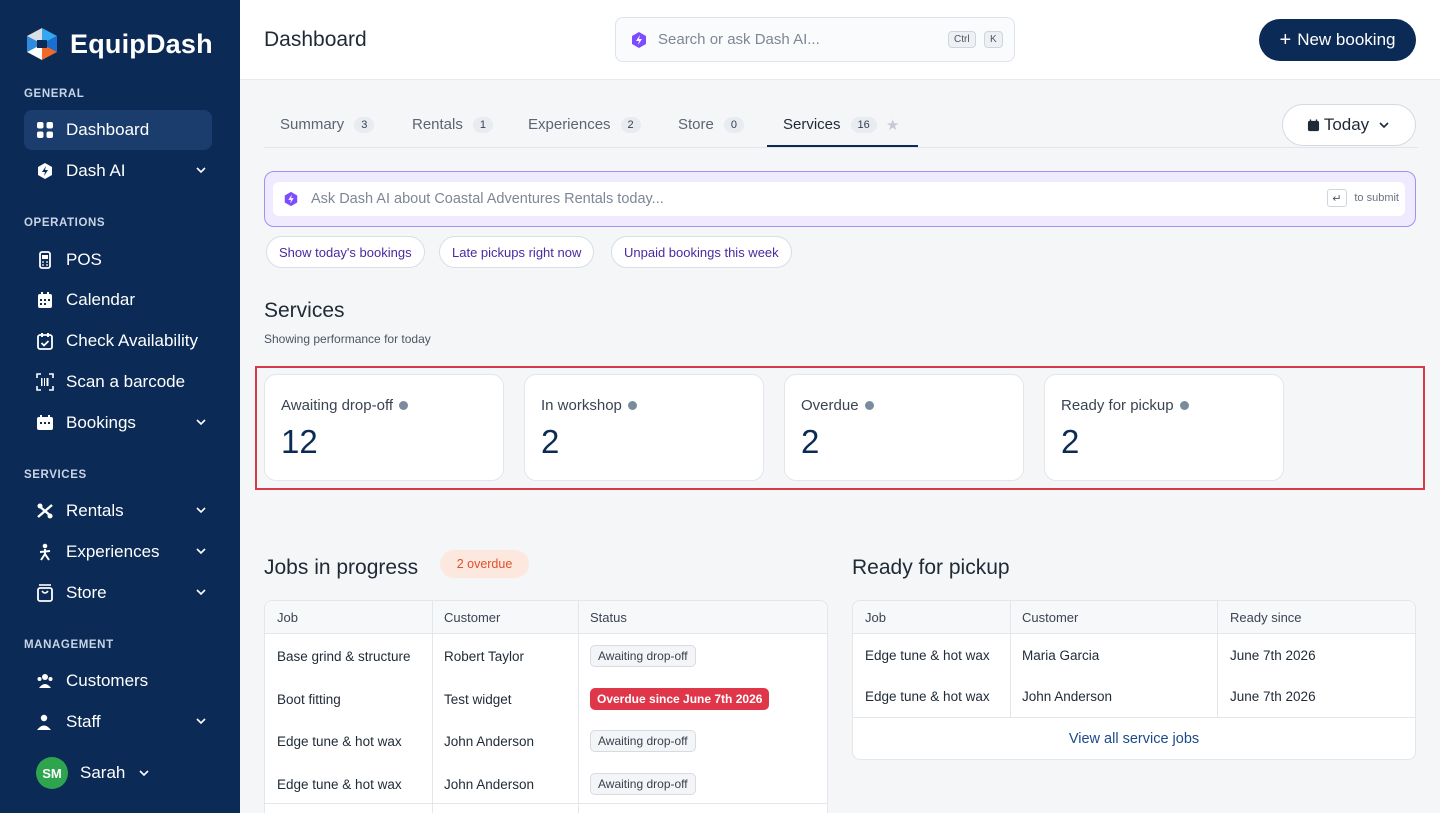 The width and height of the screenshot is (1440, 813). I want to click on user-menu: SM Sarah, so click(93, 773).